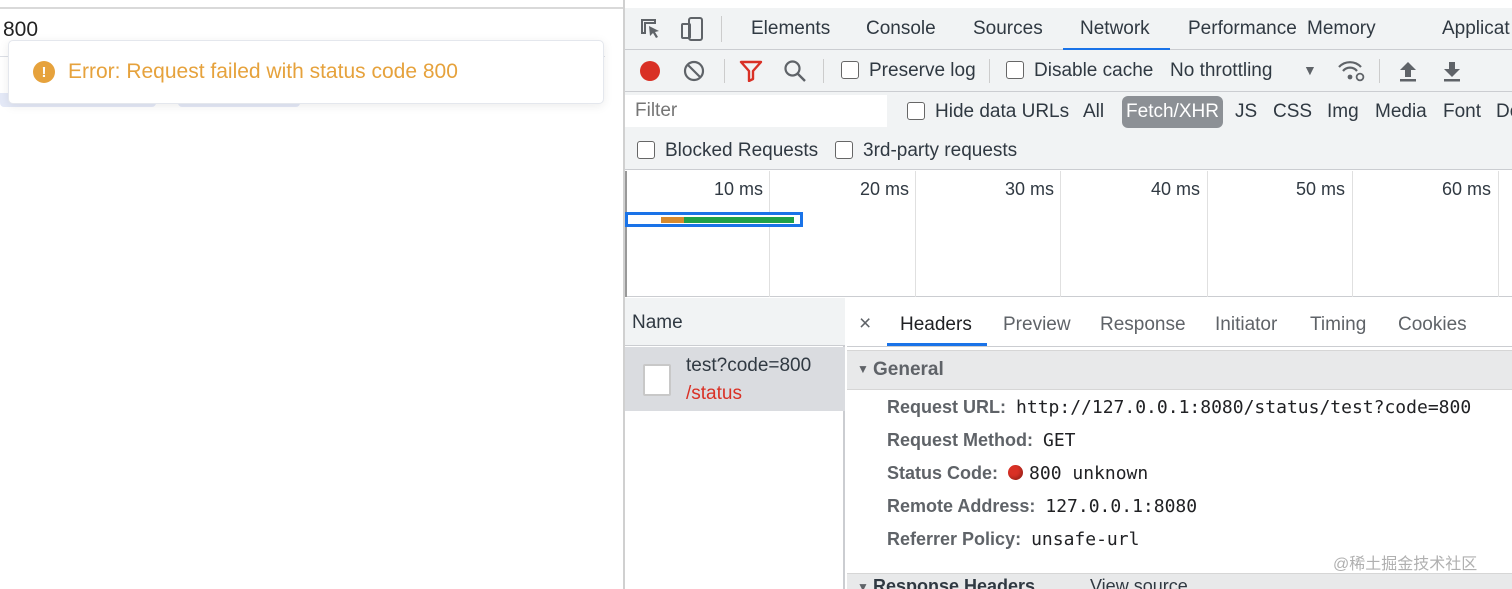 Image resolution: width=1512 pixels, height=589 pixels. I want to click on status-code-row: Status Code: 800 unknown, so click(1017, 473).